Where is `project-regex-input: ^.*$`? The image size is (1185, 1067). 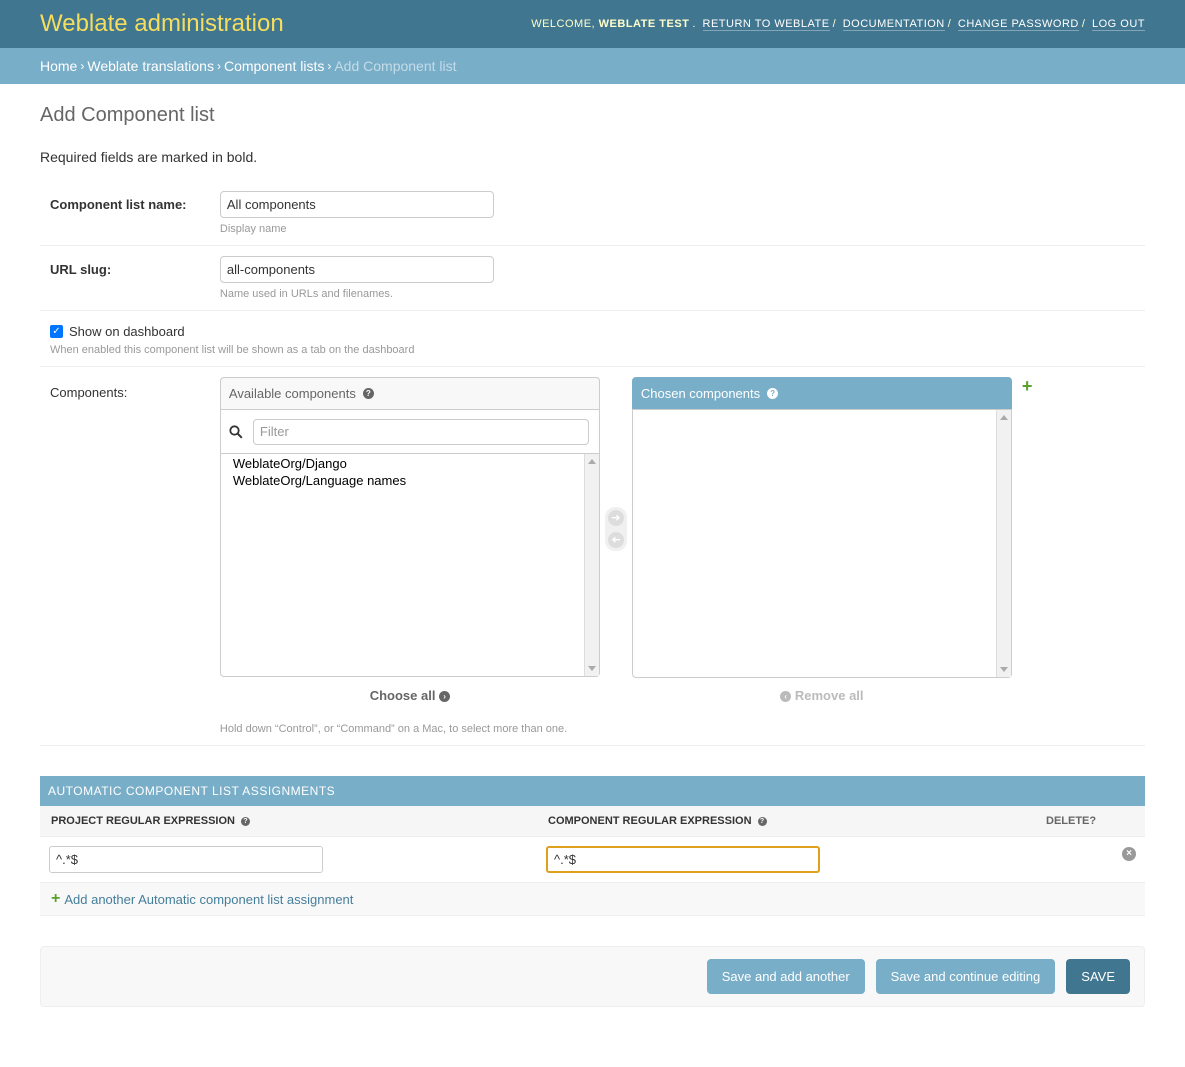 project-regex-input: ^.*$ is located at coordinates (186, 859).